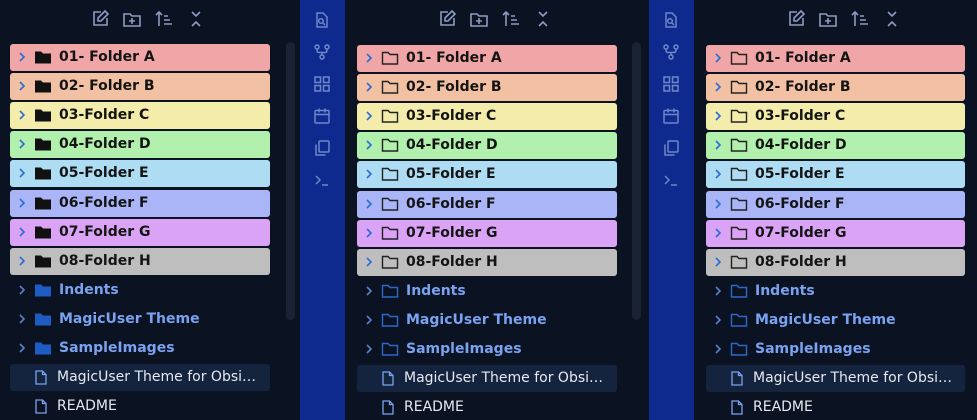 The height and width of the screenshot is (420, 977). What do you see at coordinates (105, 144) in the screenshot?
I see `folder-label: 04-Folder D` at bounding box center [105, 144].